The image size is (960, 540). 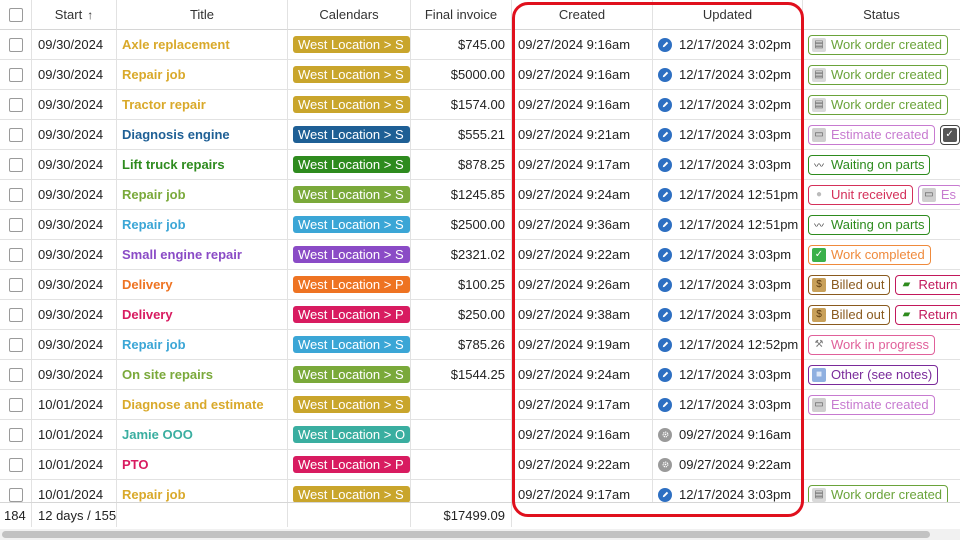 I want to click on calendar-cell: West Location > O, so click(x=349, y=435).